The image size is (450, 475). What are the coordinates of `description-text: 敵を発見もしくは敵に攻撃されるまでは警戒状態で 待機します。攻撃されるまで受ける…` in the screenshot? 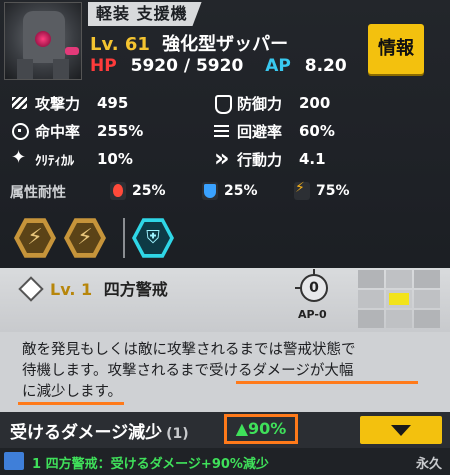 It's located at (226, 371).